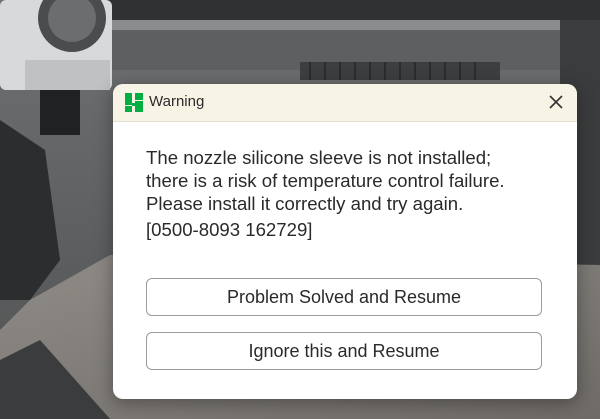  I want to click on ignore-and-resume-button: Ignore this and Resume, so click(344, 351).